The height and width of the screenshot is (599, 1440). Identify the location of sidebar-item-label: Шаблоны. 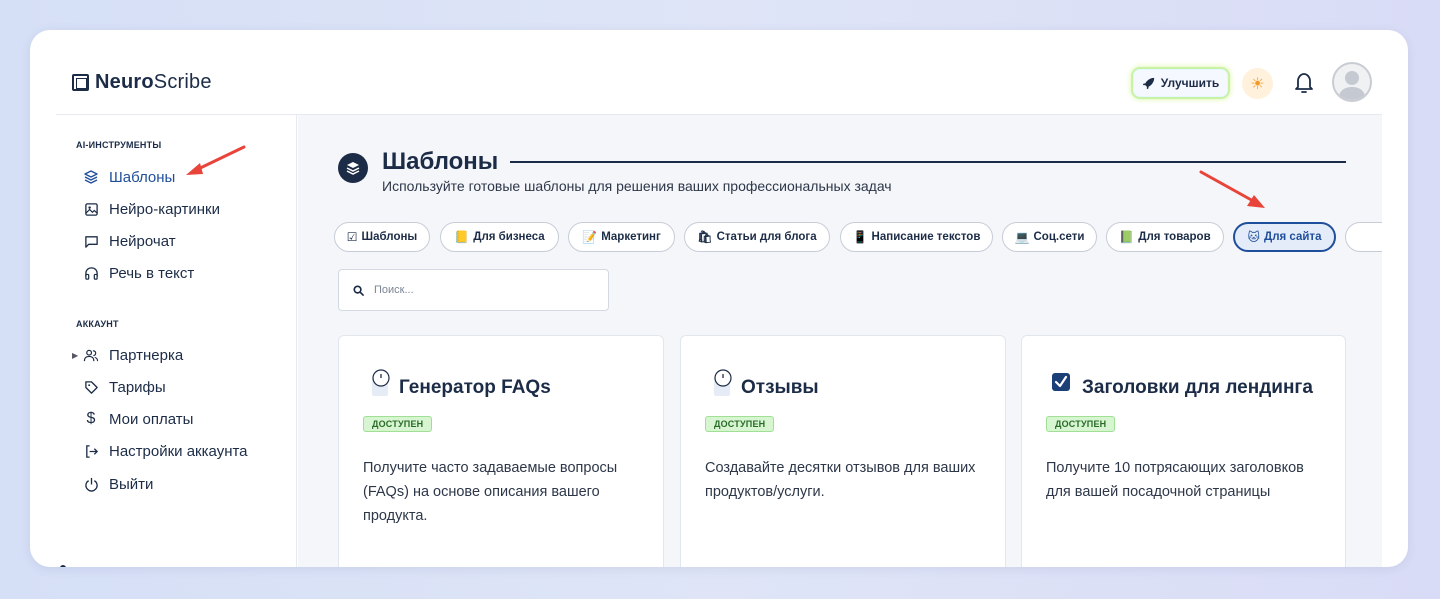
(142, 177).